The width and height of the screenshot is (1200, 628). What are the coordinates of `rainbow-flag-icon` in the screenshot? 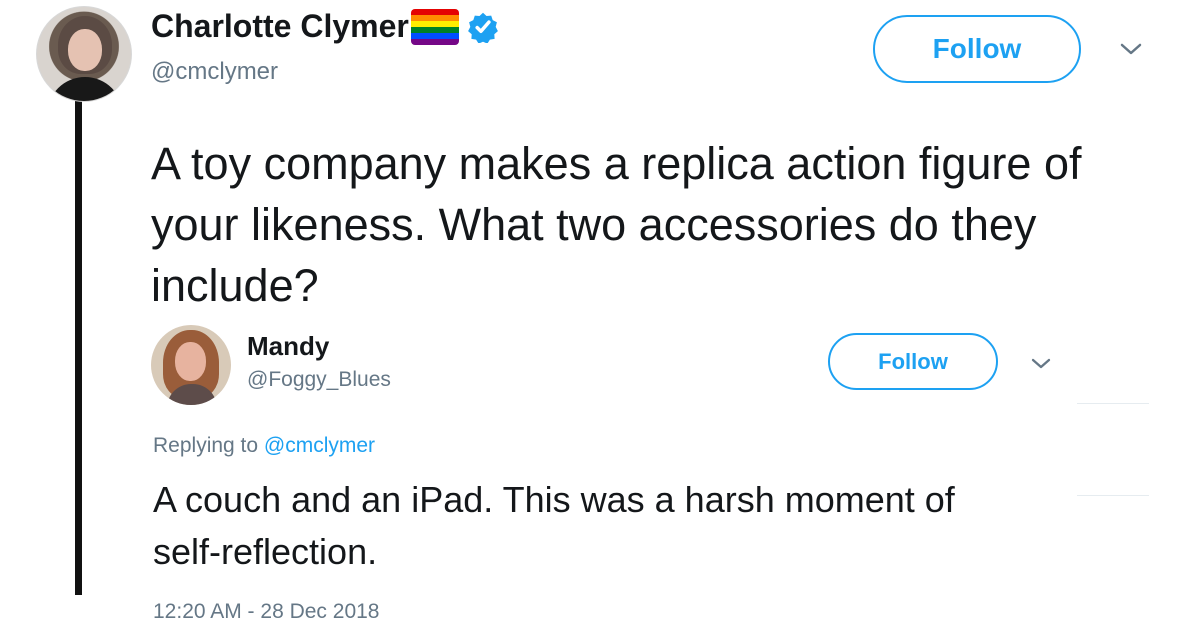 It's located at (434, 26).